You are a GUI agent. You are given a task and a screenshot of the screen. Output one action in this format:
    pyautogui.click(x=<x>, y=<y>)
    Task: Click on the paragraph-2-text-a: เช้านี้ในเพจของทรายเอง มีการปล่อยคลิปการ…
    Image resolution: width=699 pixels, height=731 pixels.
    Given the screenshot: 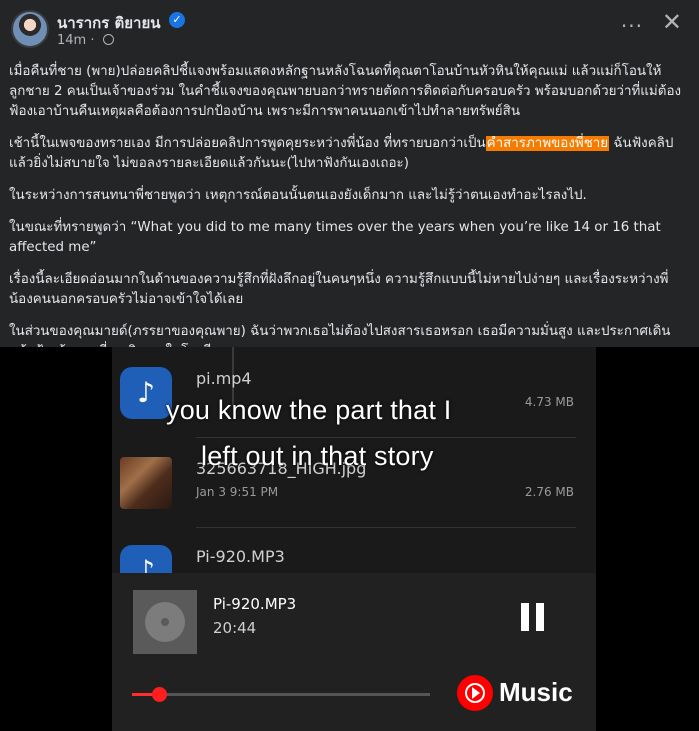 What is the action you would take?
    pyautogui.click(x=247, y=143)
    